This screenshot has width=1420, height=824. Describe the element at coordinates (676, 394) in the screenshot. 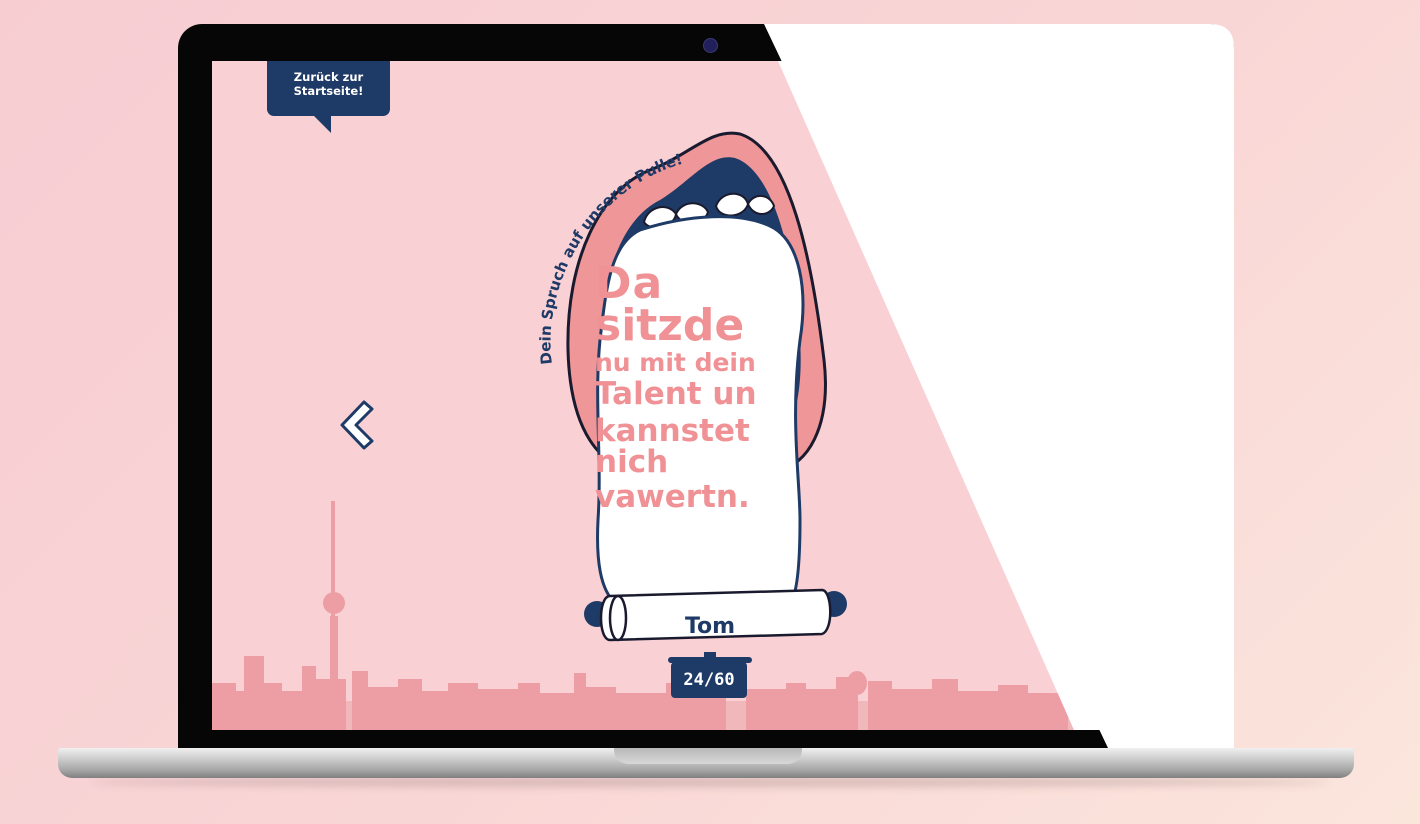

I see `quote-line: Talent un` at that location.